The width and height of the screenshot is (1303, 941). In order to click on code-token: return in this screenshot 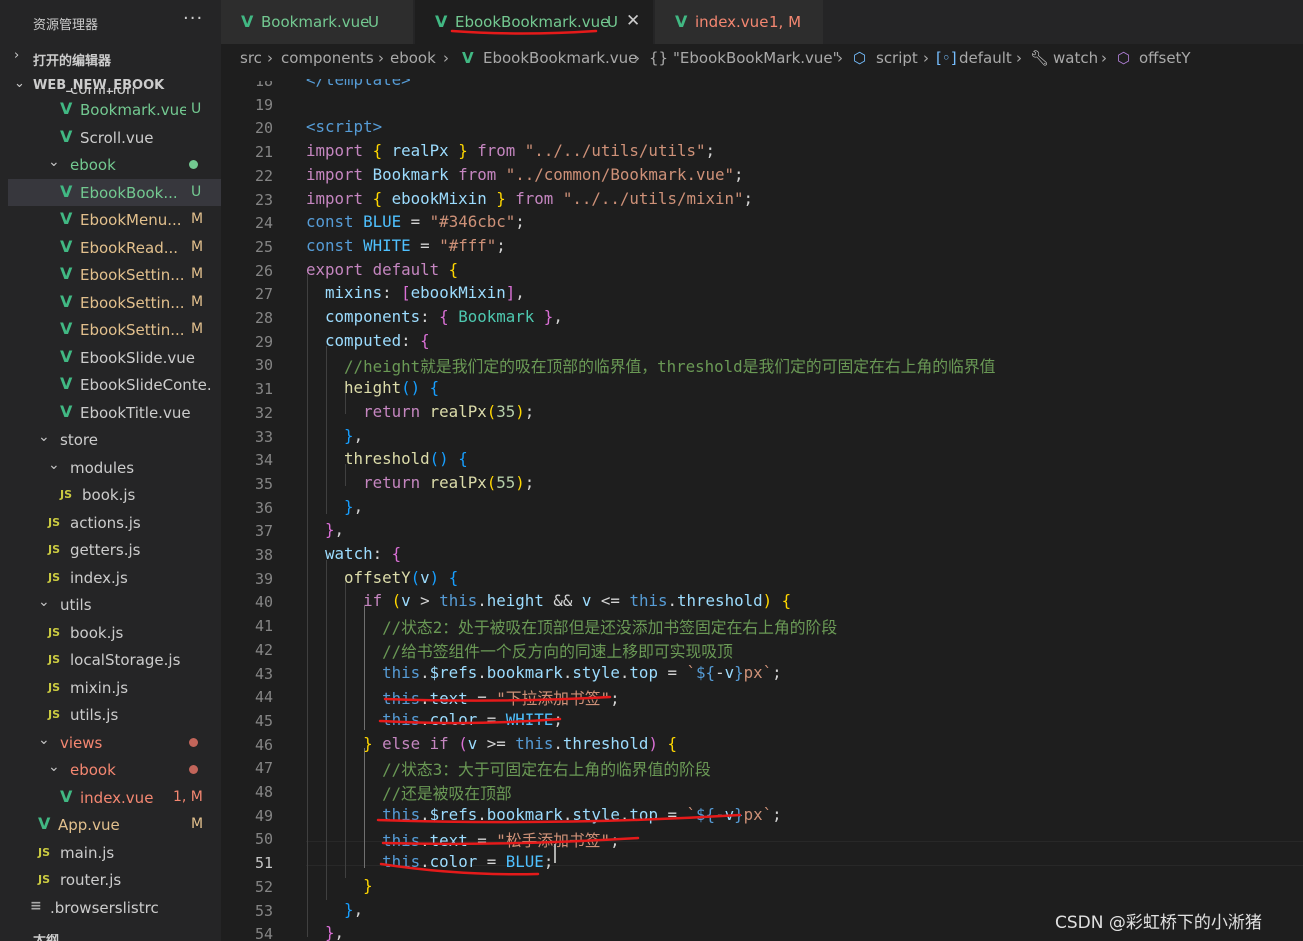, I will do `click(396, 411)`.